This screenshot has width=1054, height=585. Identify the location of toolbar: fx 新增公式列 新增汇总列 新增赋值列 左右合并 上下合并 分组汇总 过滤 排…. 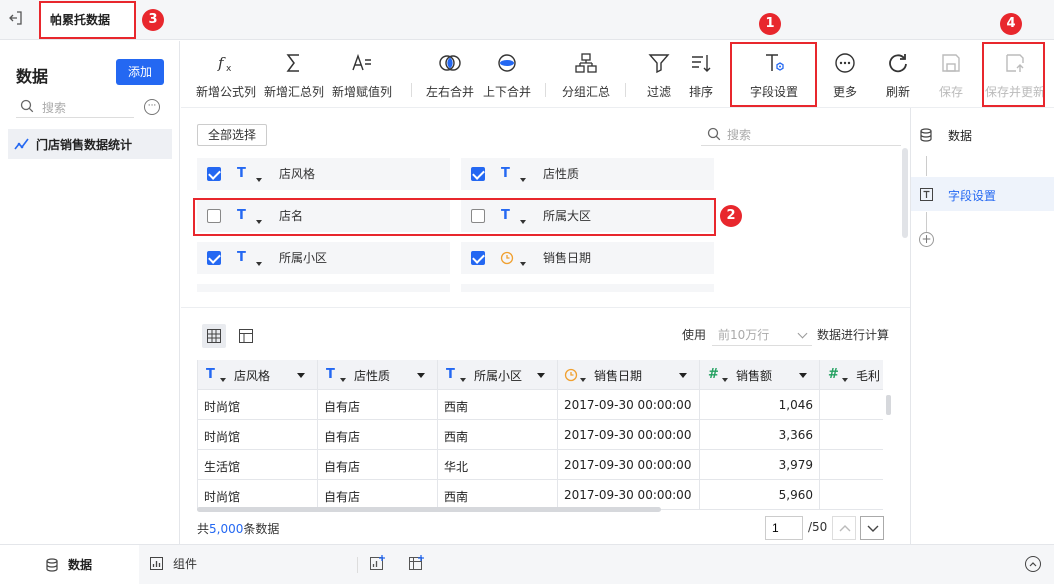
(617, 74).